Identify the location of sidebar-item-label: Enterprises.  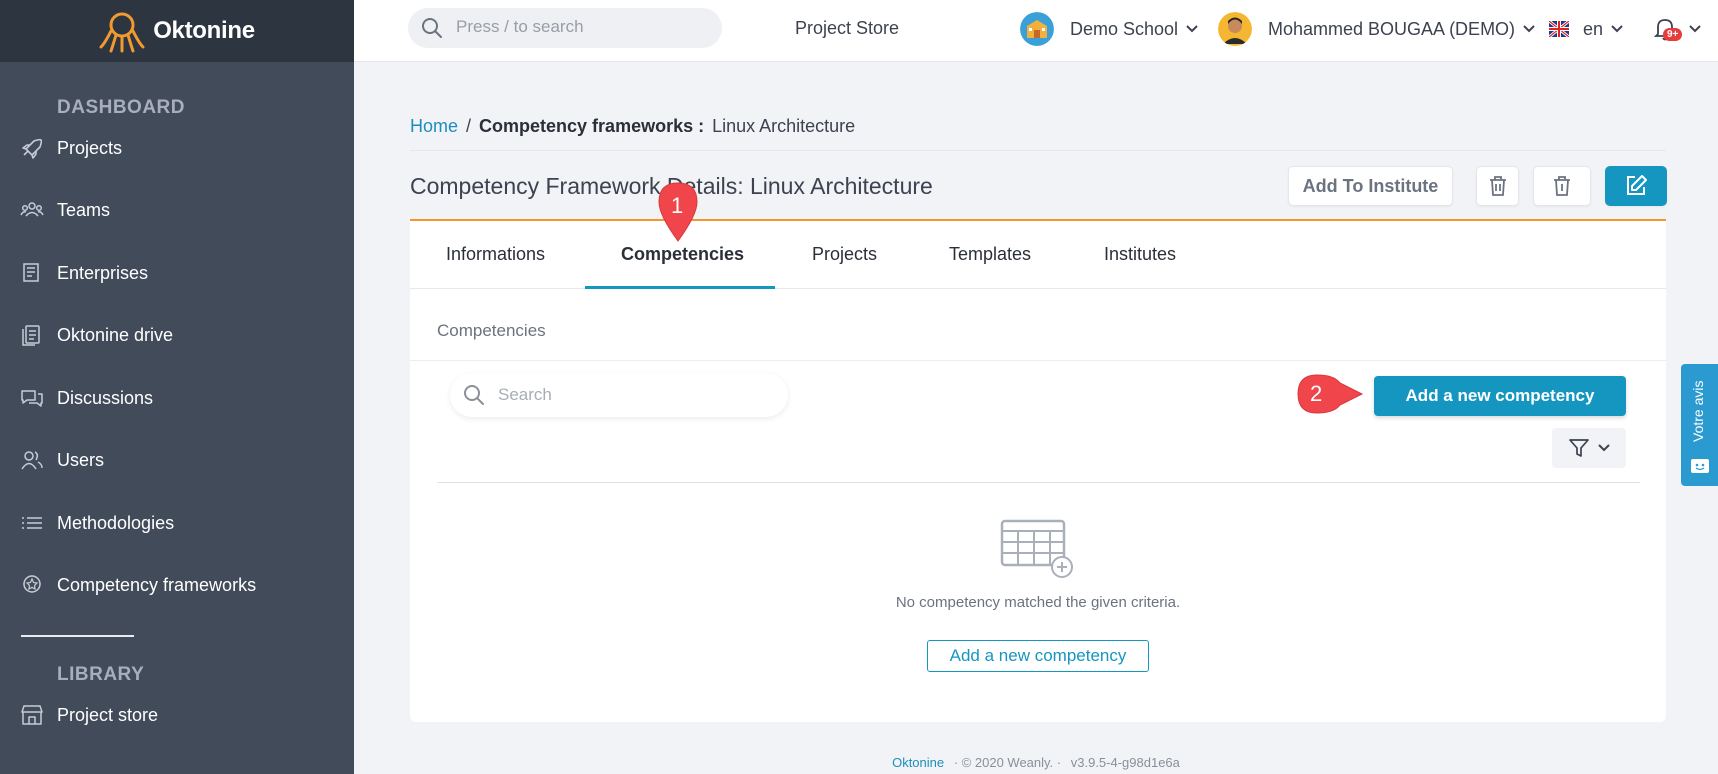
(103, 272).